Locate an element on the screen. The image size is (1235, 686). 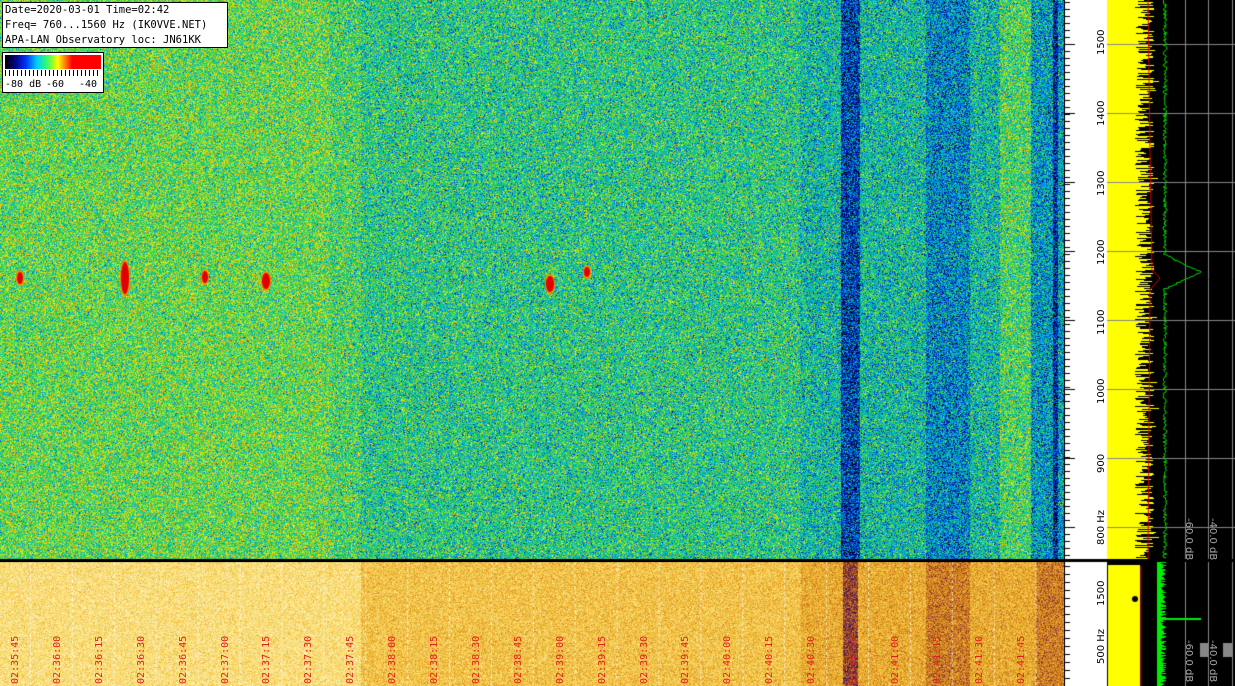
time-label: 02:41:45 is located at coordinates (1021, 659).